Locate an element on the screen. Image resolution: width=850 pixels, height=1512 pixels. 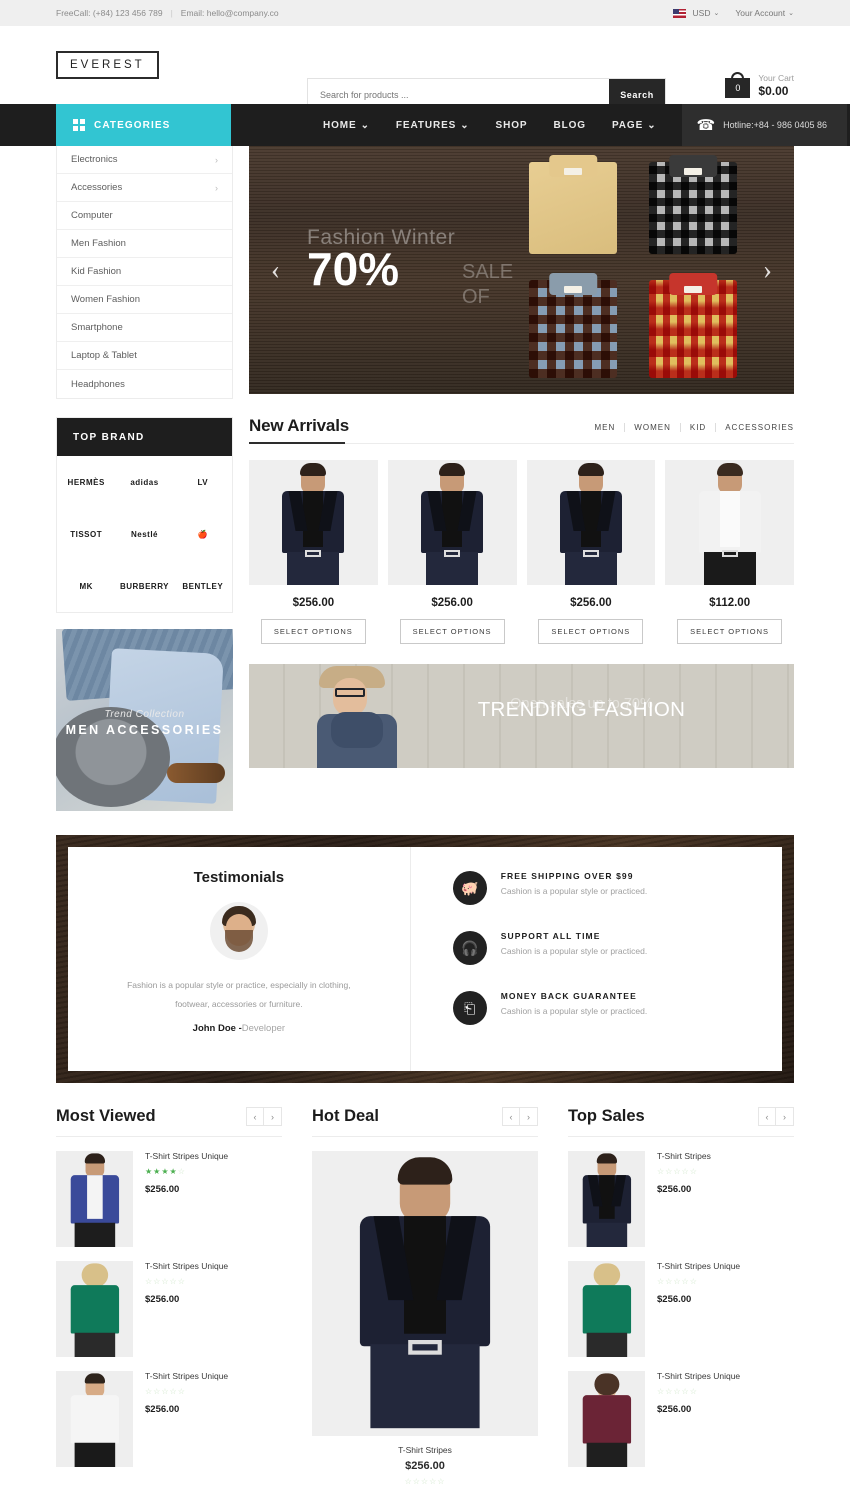
hero-headline: 70% is located at coordinates (353, 269).